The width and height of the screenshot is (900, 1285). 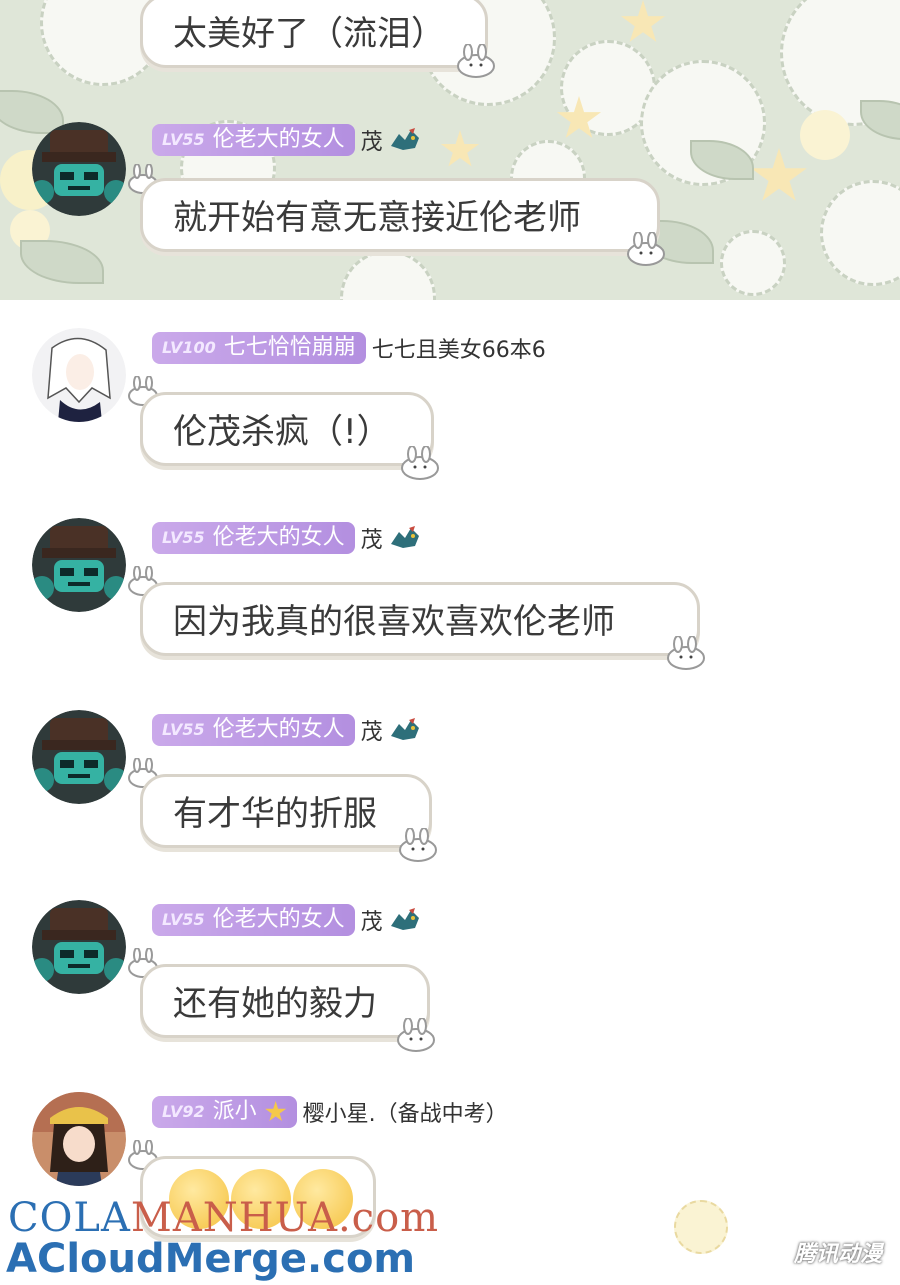 I want to click on decorative-circle, so click(x=701, y=1227).